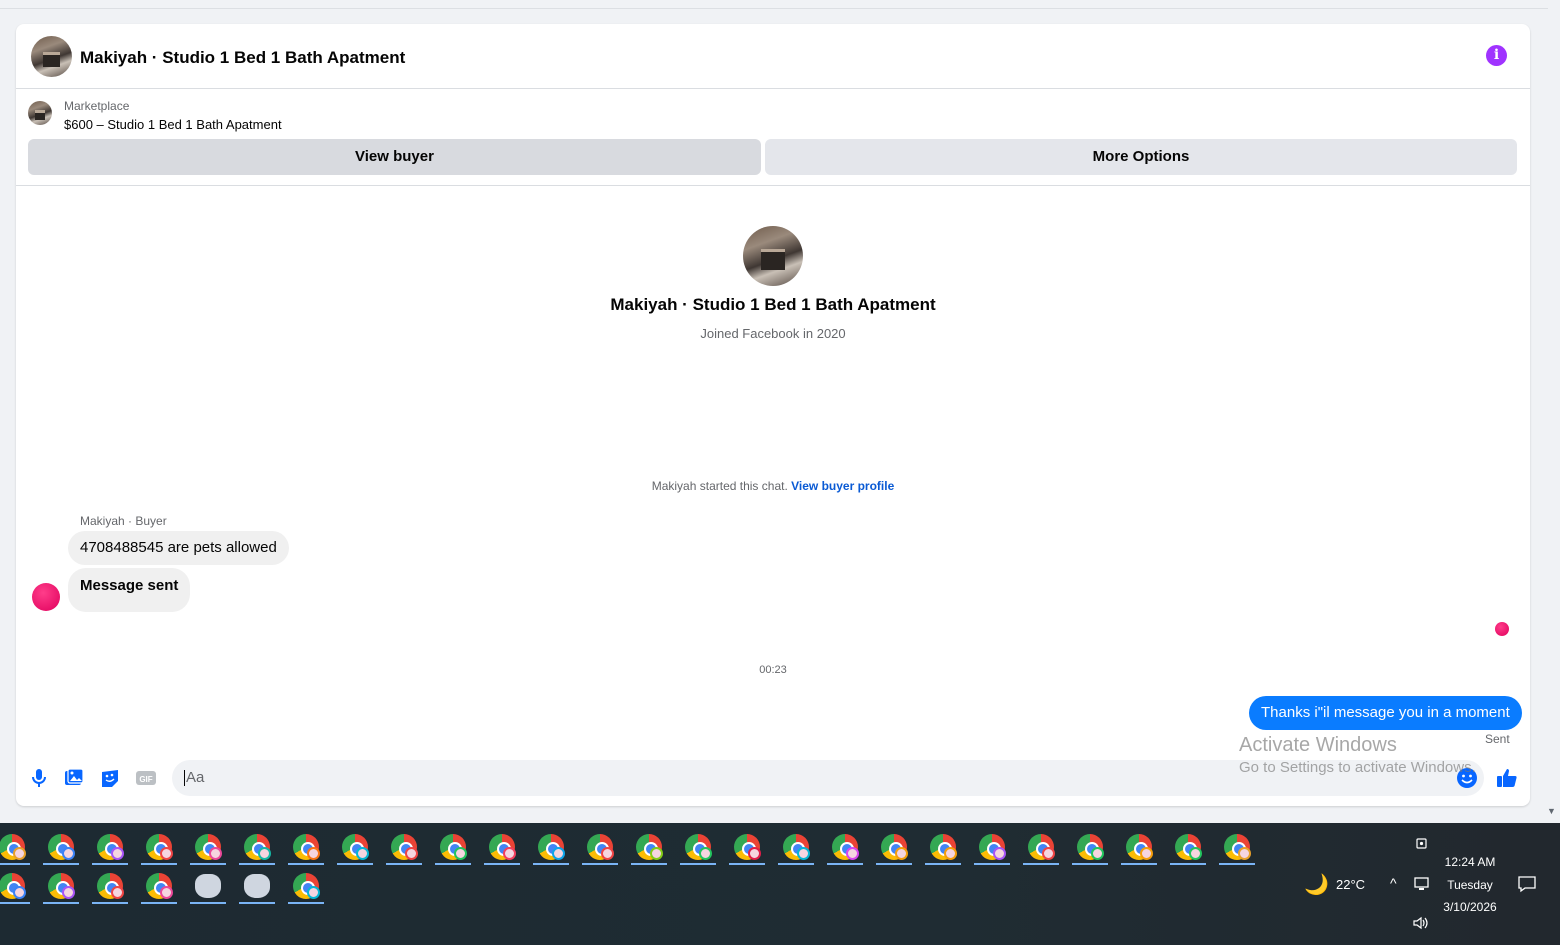 The width and height of the screenshot is (1560, 945). Describe the element at coordinates (773, 56) in the screenshot. I see `chat-header: Makiyah · Studio 1 Bed 1 Bath Apatment i` at that location.